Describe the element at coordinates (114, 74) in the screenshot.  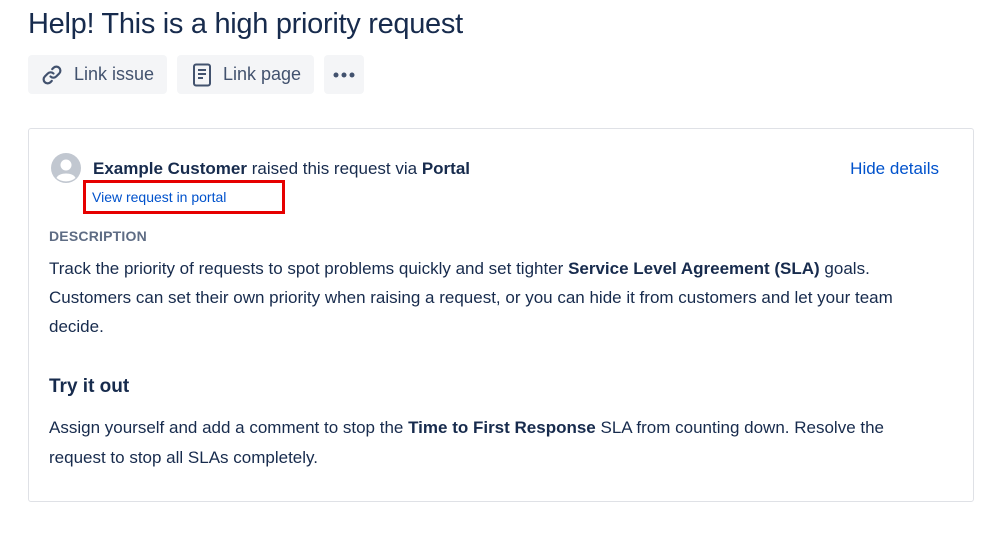
I see `link-issue-label: Link issue` at that location.